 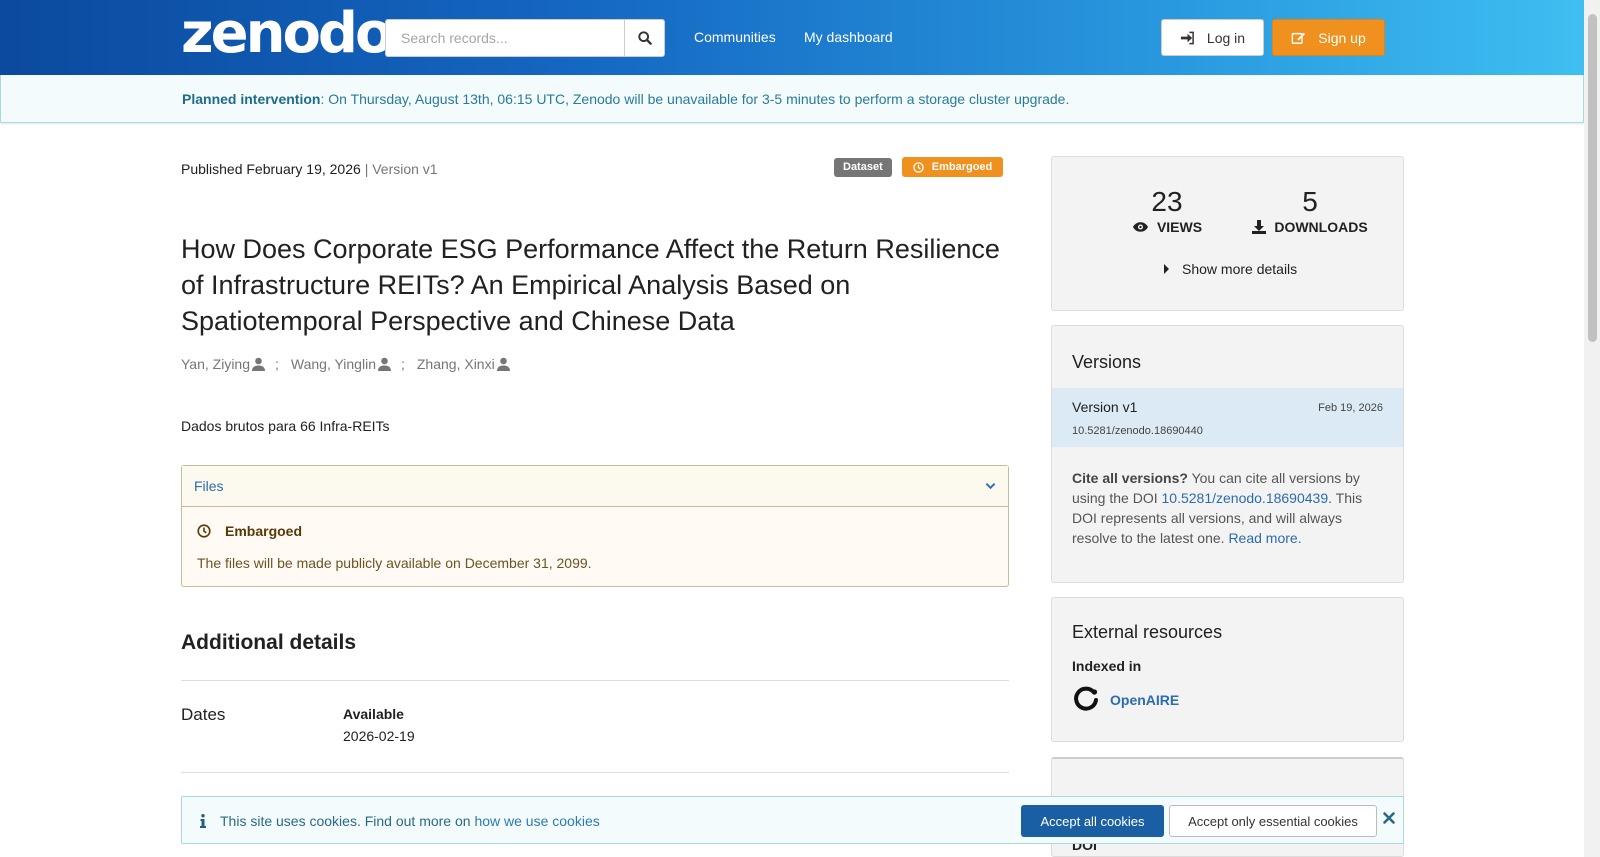 I want to click on banner-title: Planned intervention, so click(x=251, y=99).